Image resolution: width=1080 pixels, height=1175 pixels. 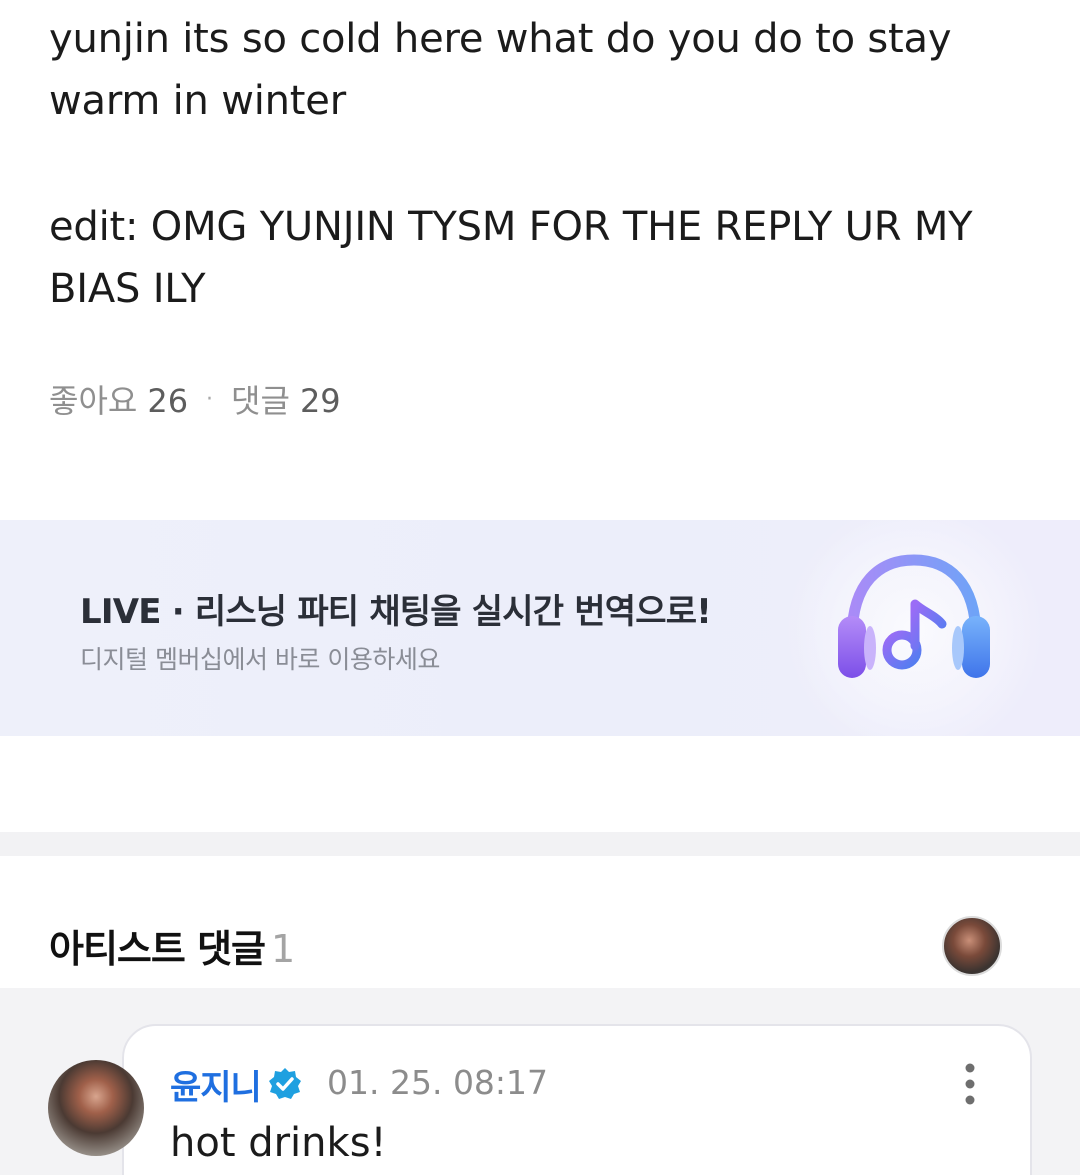 What do you see at coordinates (93, 401) in the screenshot?
I see `likes-label: 좋아요` at bounding box center [93, 401].